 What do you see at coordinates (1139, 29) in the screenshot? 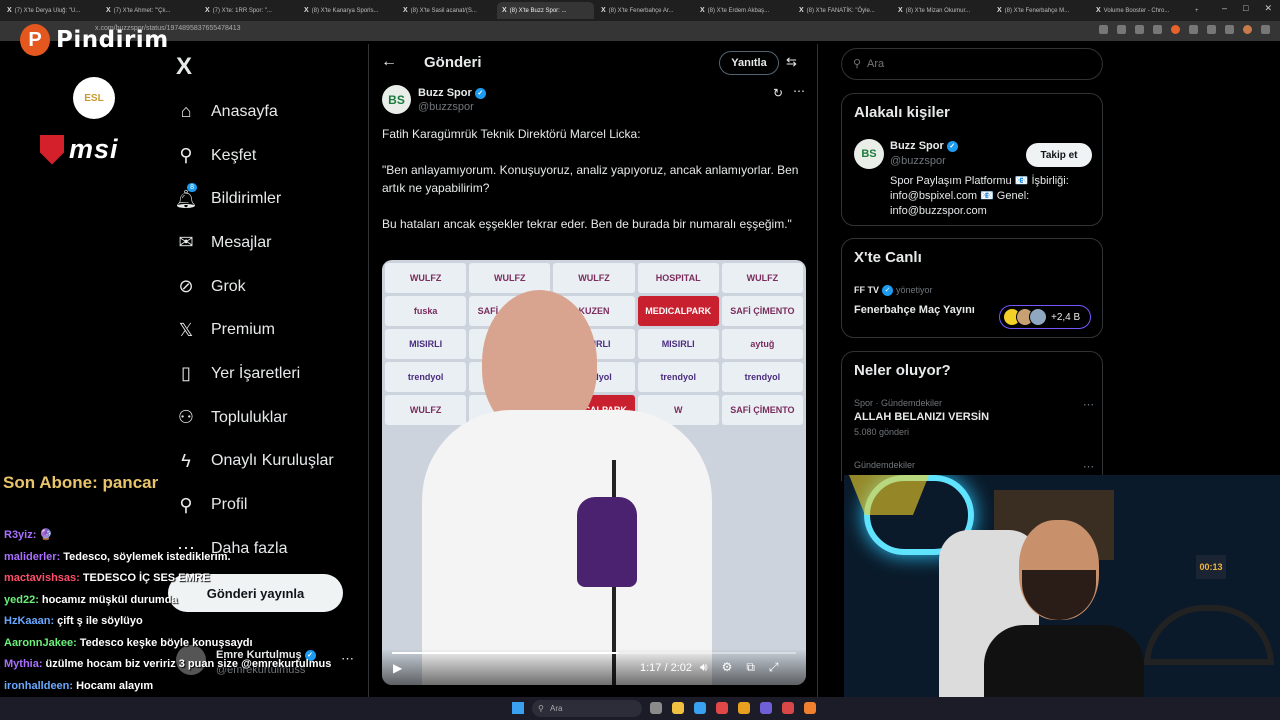
I see `share-icon` at bounding box center [1139, 29].